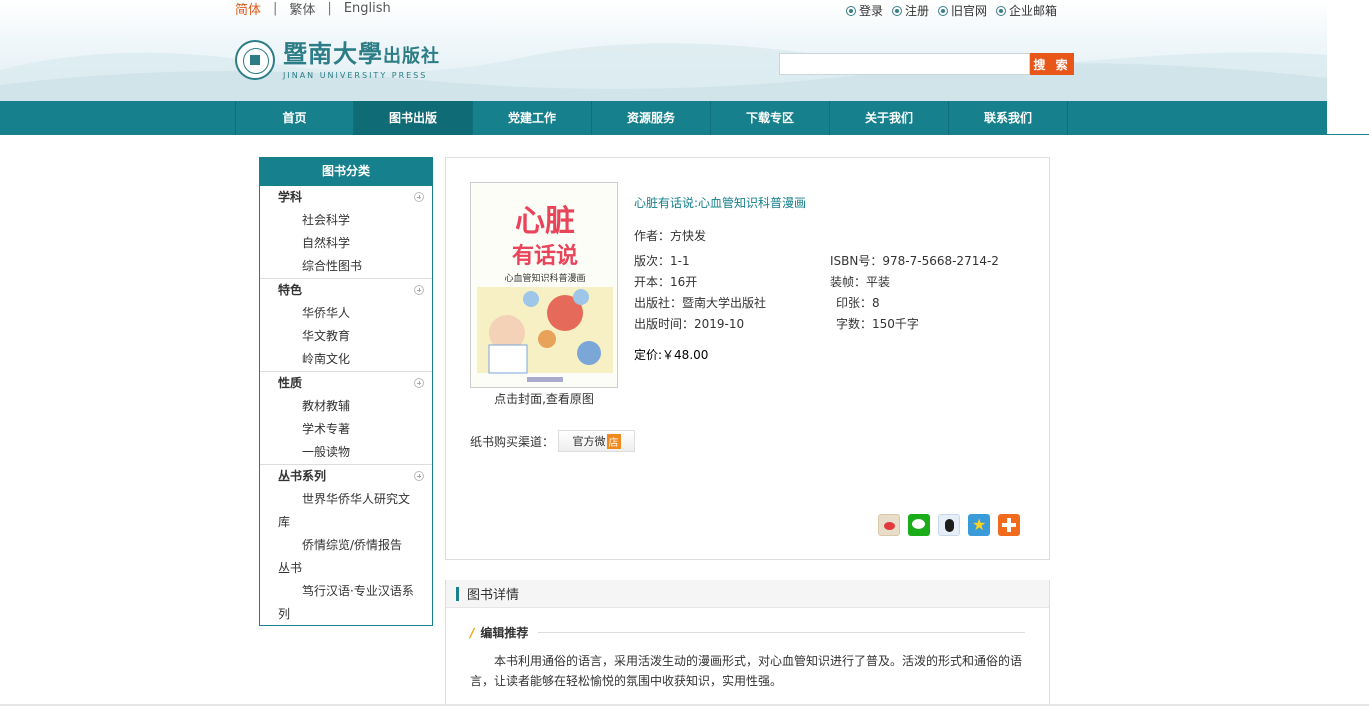  I want to click on enterprise-mail-label: 企业邮箱, so click(1033, 11).